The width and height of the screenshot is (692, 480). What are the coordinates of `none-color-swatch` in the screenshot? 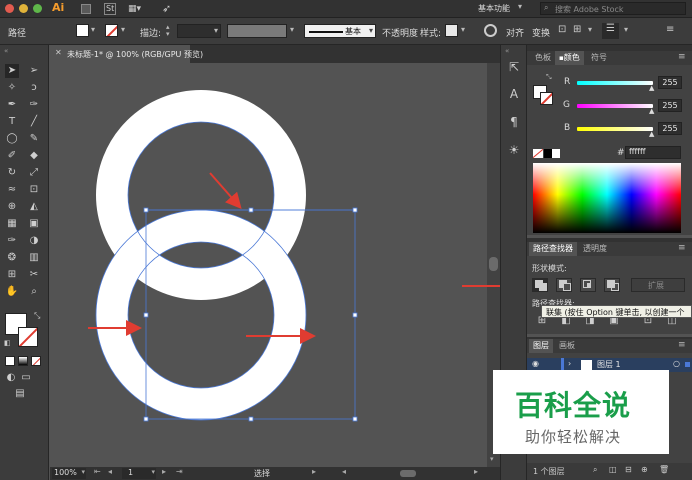 It's located at (538, 153).